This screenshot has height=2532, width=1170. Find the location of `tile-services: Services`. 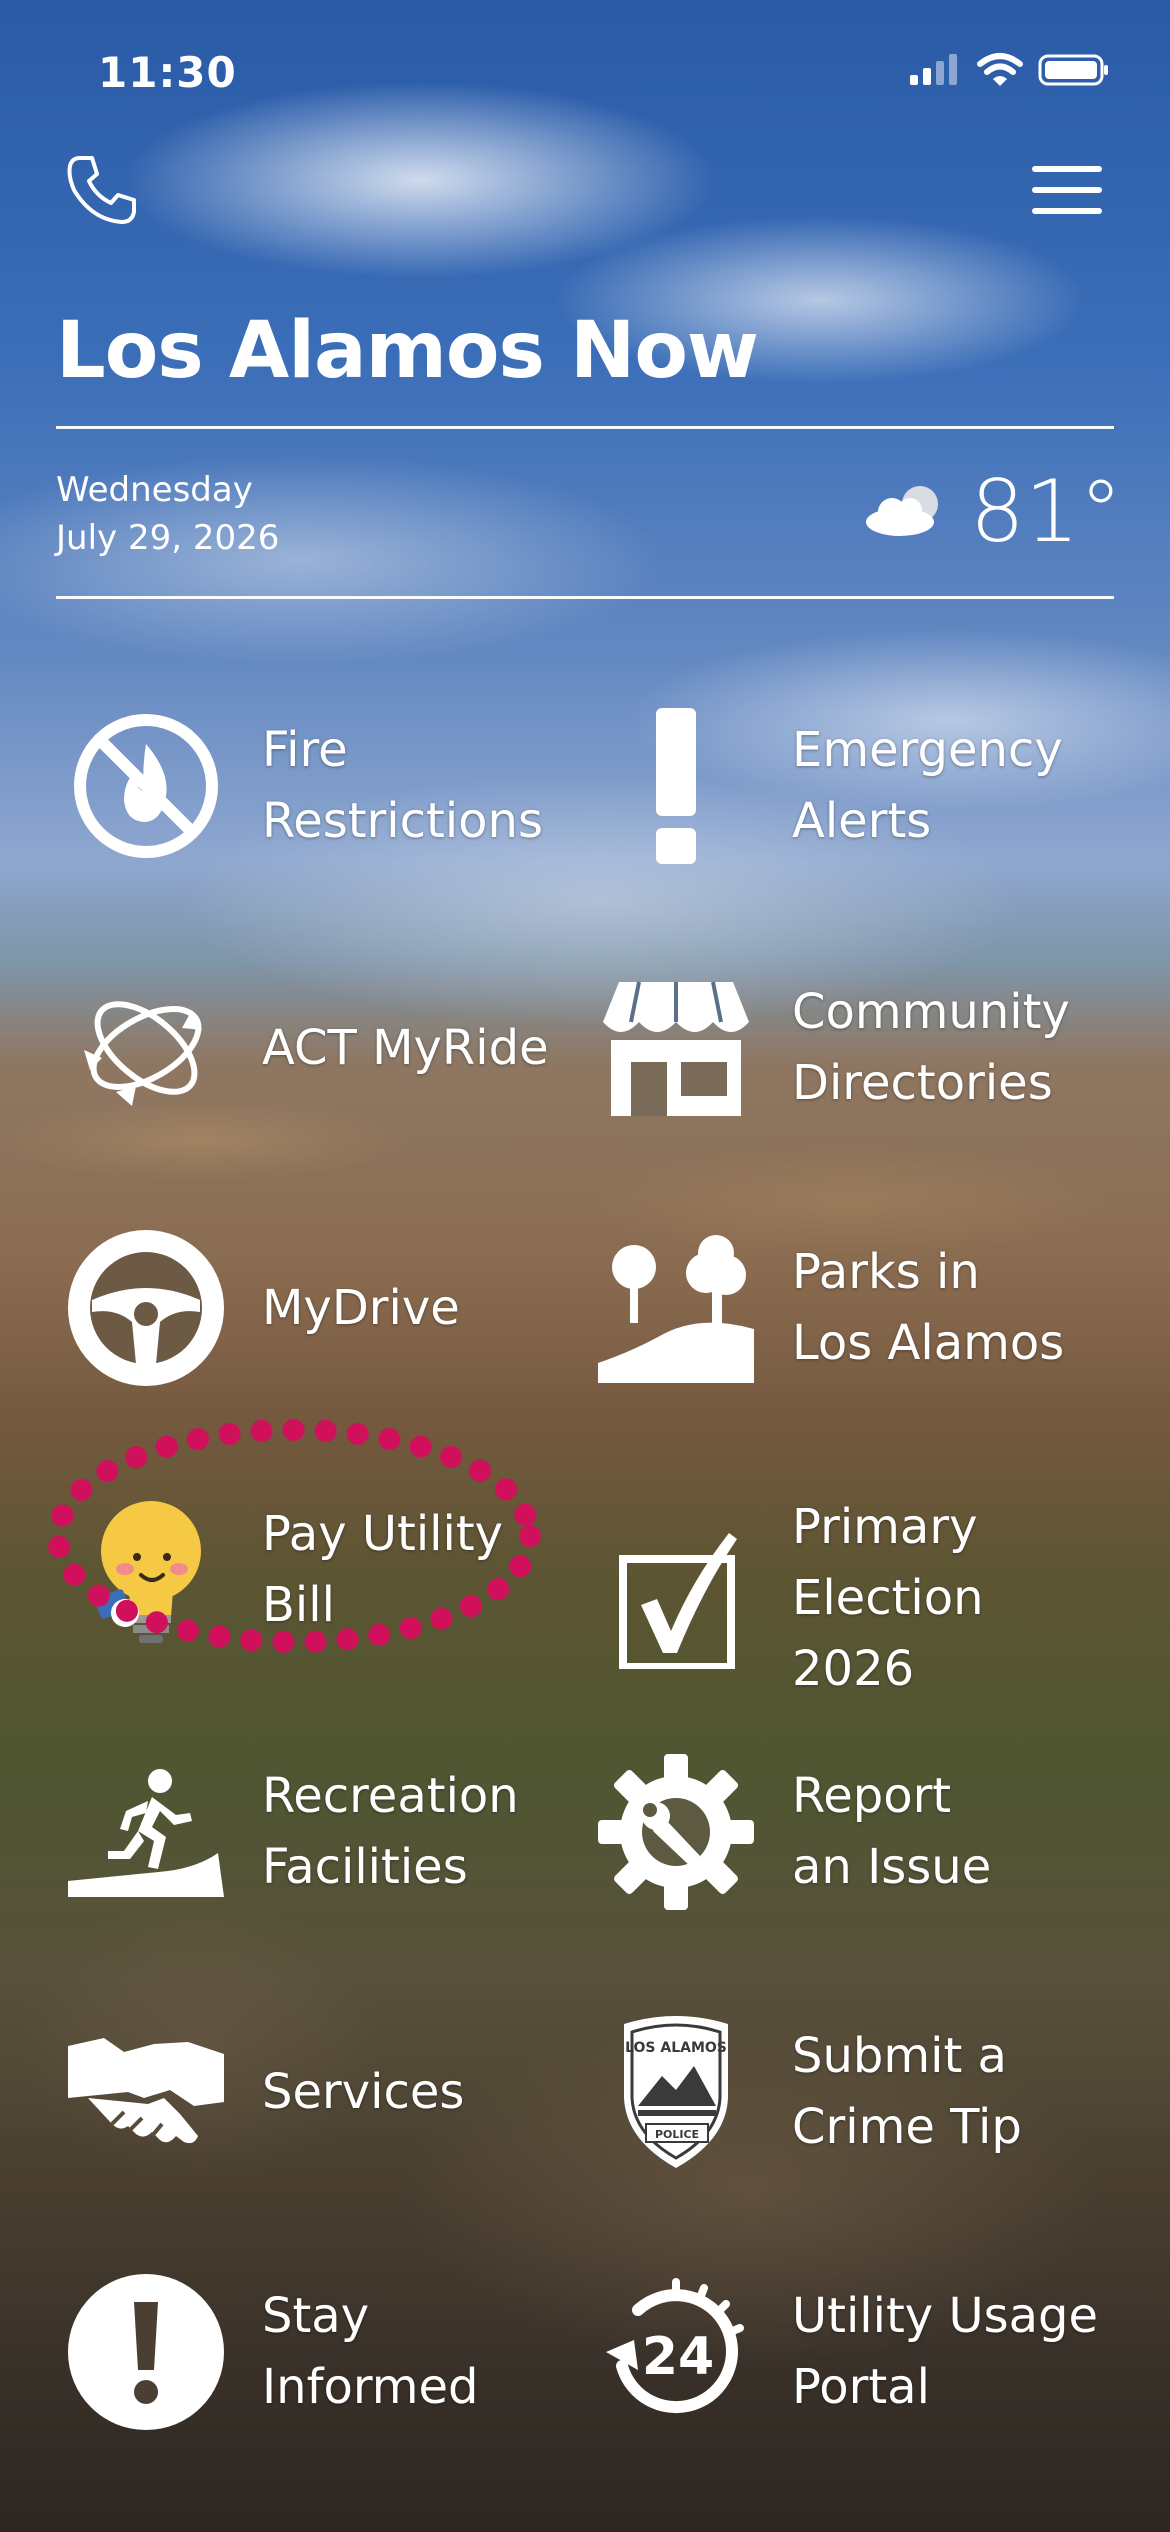

tile-services: Services is located at coordinates (266, 2092).